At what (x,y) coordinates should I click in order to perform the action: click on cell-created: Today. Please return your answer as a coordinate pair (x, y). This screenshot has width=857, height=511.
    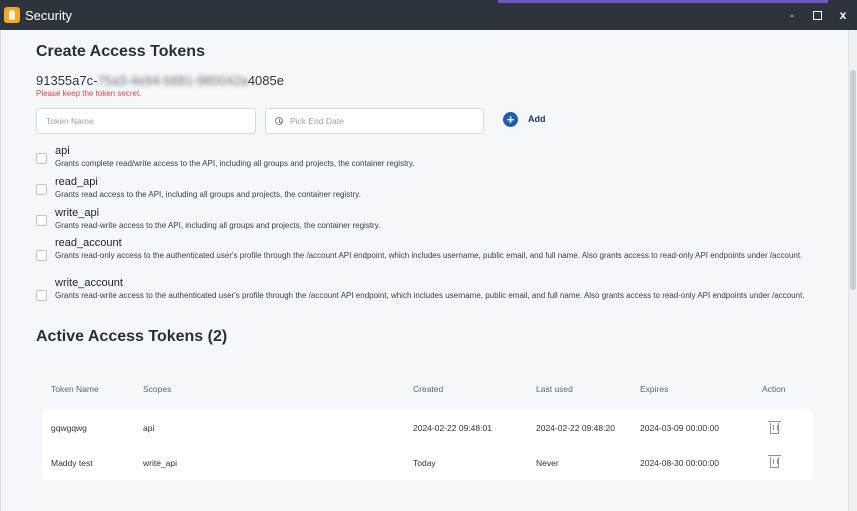
    Looking at the image, I should click on (424, 463).